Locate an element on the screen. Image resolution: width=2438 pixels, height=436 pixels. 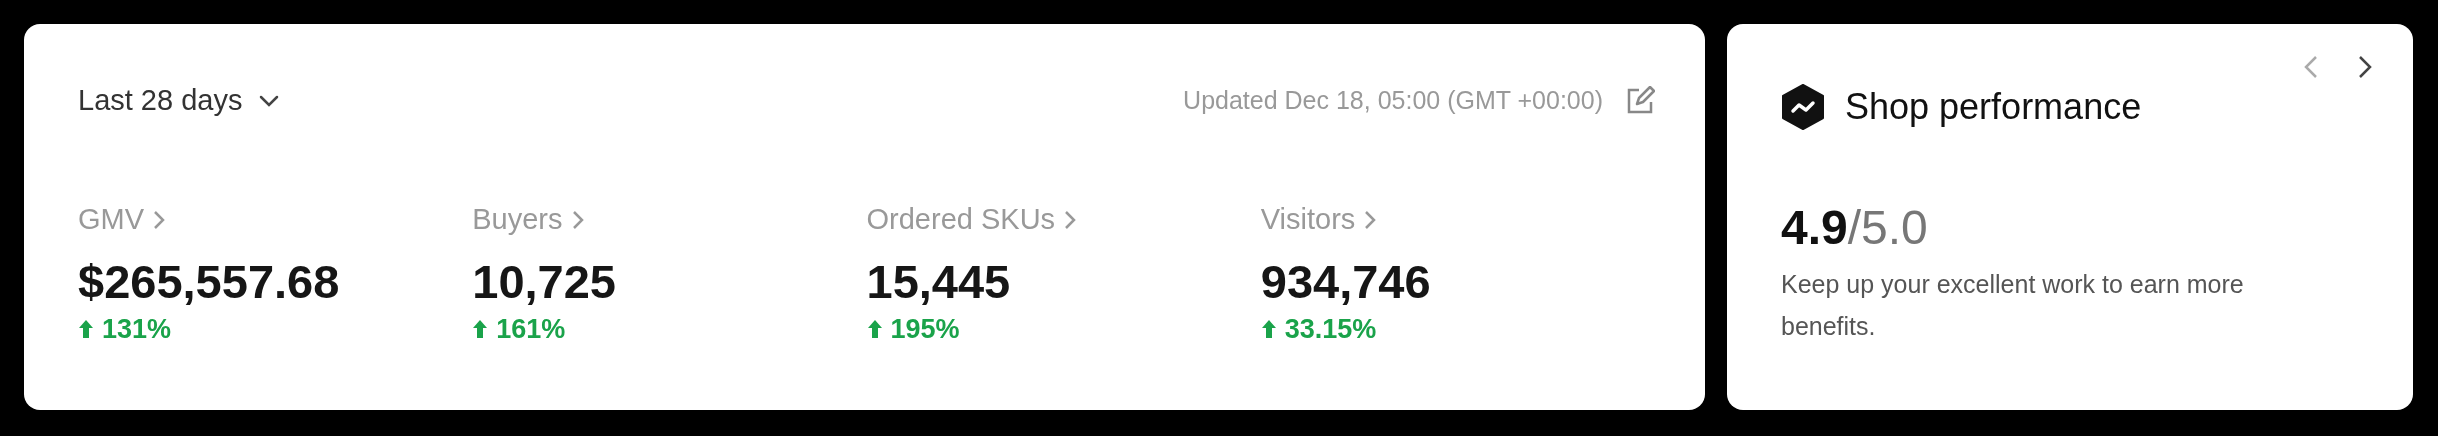
metric-change: 131% is located at coordinates (137, 329).